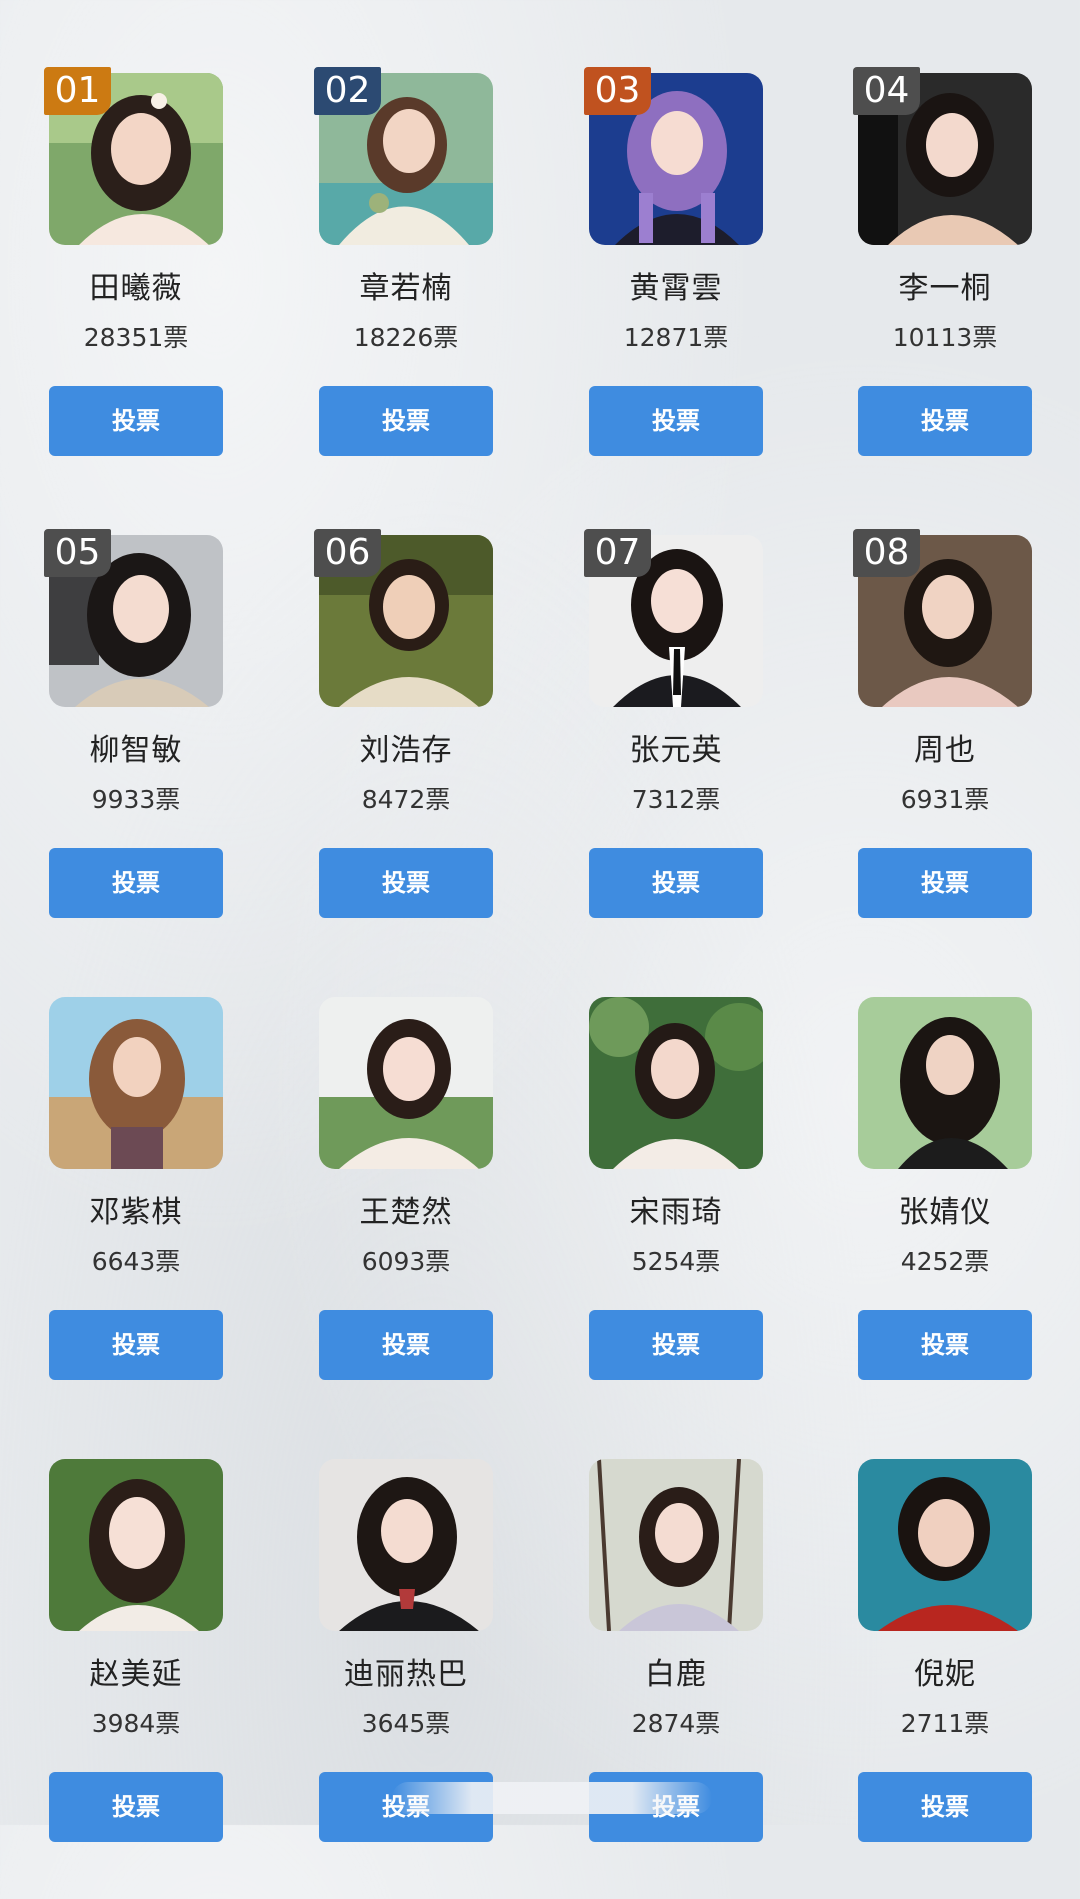  Describe the element at coordinates (945, 288) in the screenshot. I see `candidate-name: 李一桐` at that location.